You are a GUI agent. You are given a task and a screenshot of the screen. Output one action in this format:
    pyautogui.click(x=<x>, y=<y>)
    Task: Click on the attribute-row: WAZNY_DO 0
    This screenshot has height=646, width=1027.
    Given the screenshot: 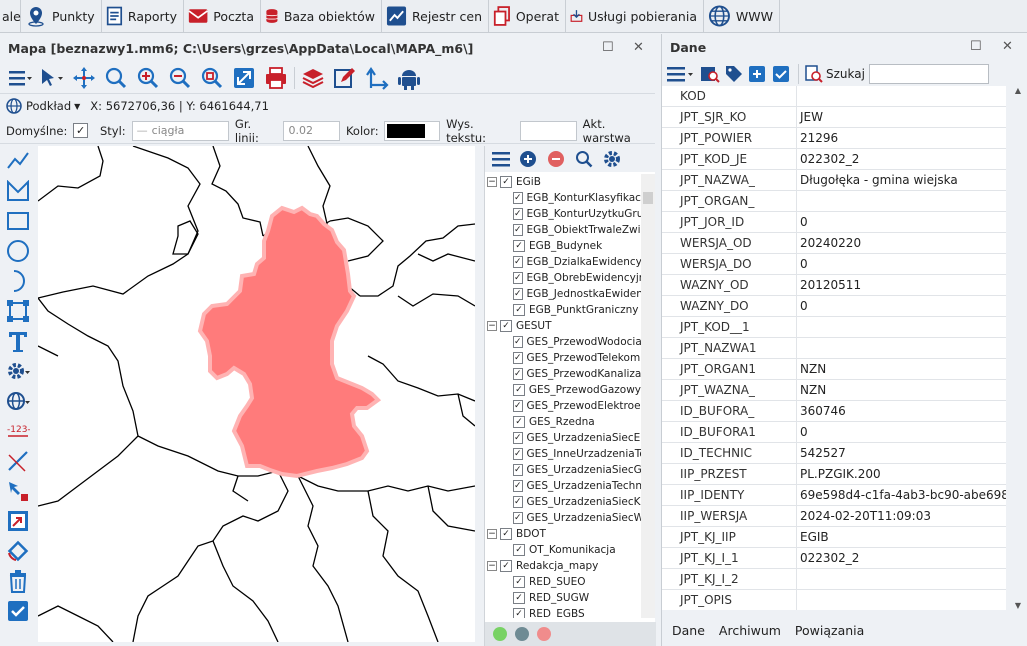 What is the action you would take?
    pyautogui.click(x=834, y=306)
    